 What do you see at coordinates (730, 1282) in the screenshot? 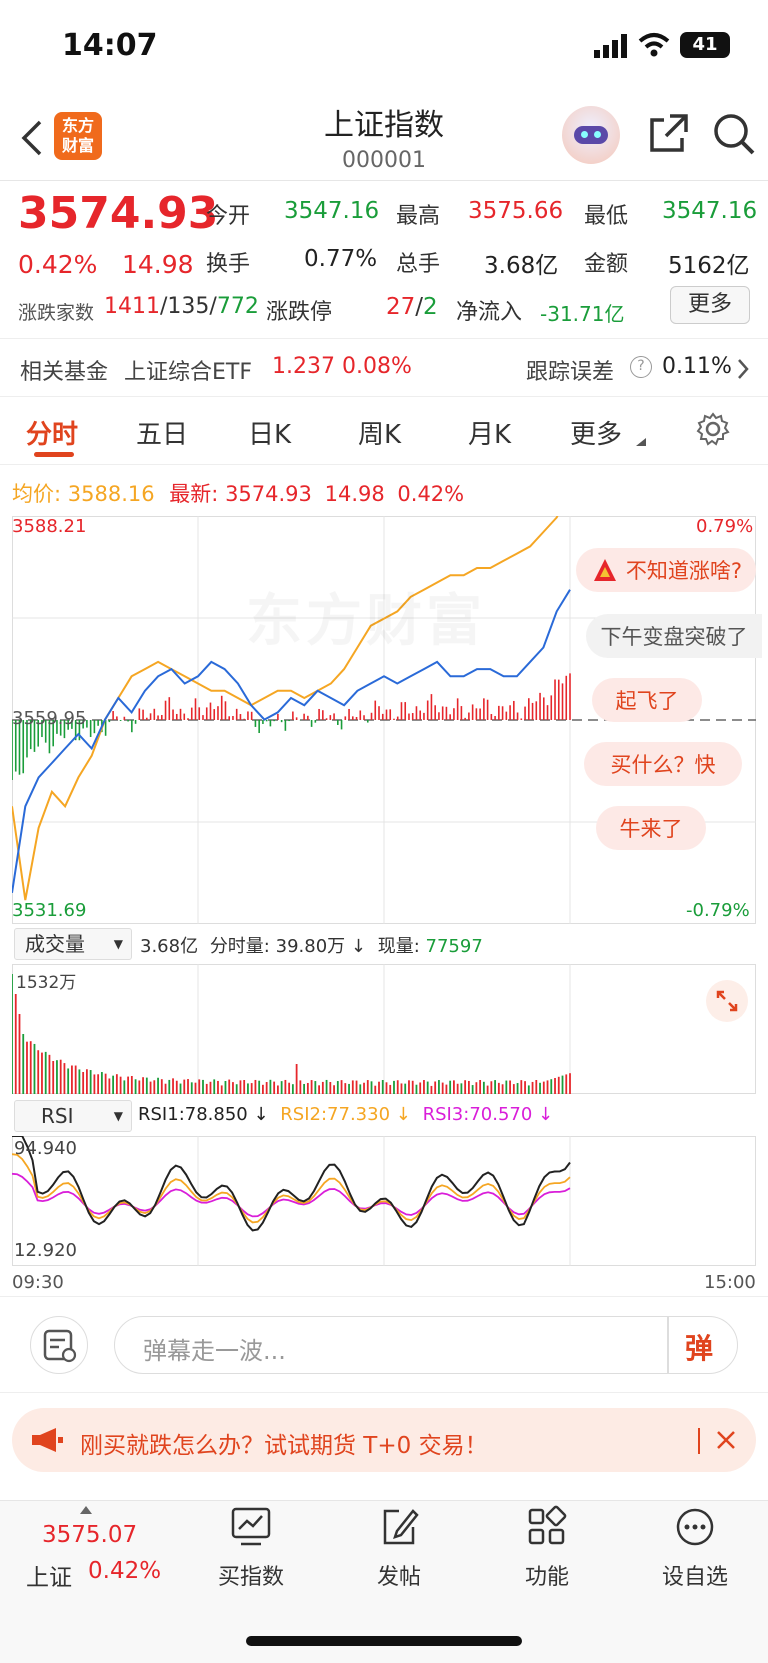
I see `time-axis-end: 15:00` at bounding box center [730, 1282].